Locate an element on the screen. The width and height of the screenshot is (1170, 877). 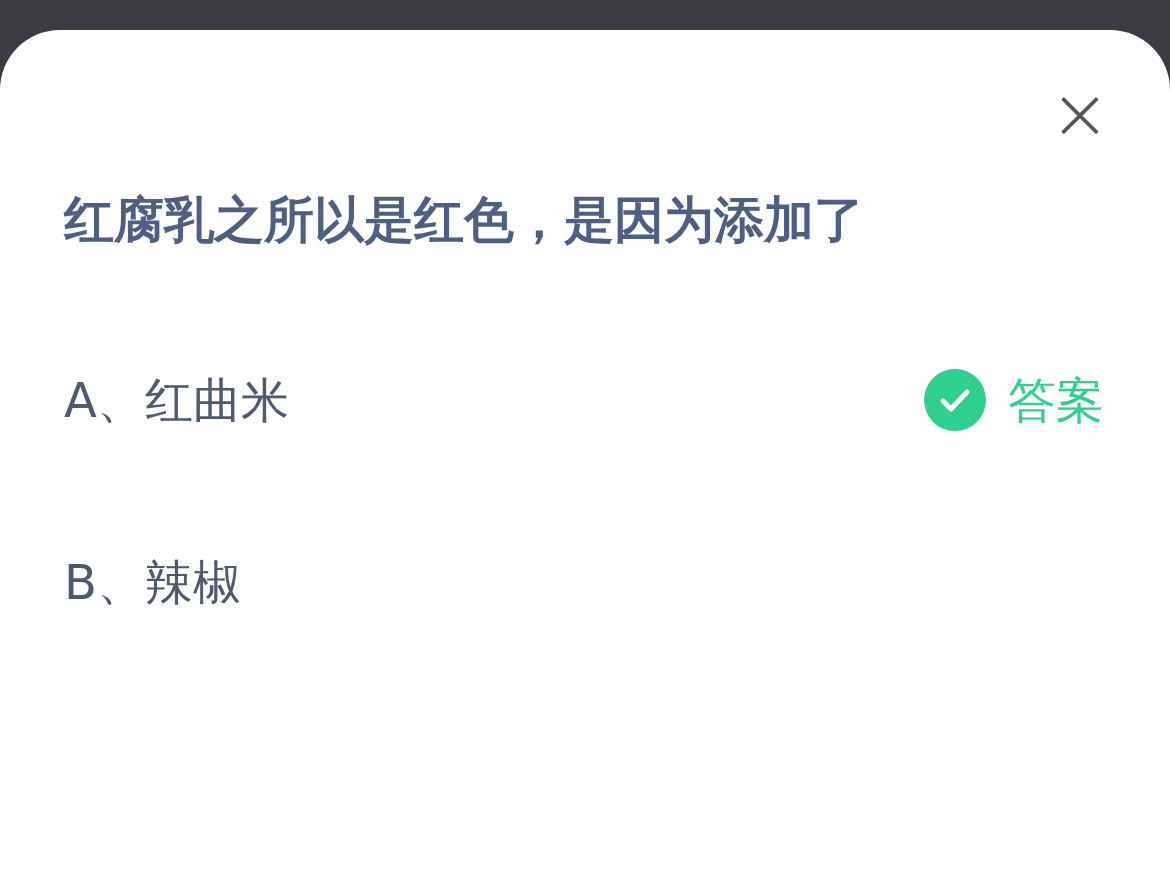
close-button: × is located at coordinates (1080, 113).